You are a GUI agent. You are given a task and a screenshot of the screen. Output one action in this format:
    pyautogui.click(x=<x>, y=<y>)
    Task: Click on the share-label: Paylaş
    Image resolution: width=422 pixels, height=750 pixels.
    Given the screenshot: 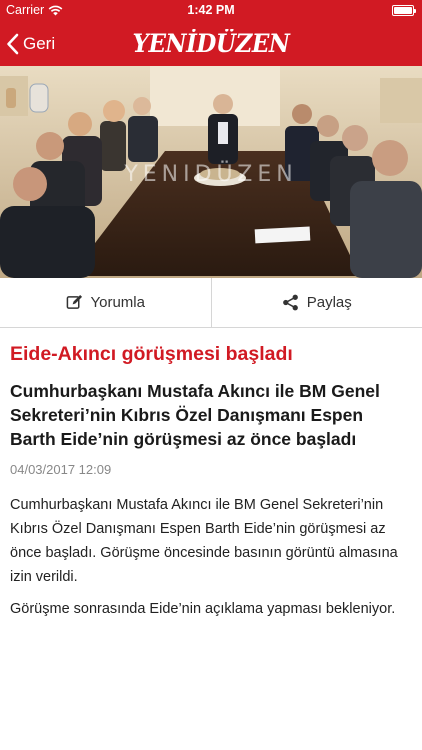 What is the action you would take?
    pyautogui.click(x=329, y=302)
    